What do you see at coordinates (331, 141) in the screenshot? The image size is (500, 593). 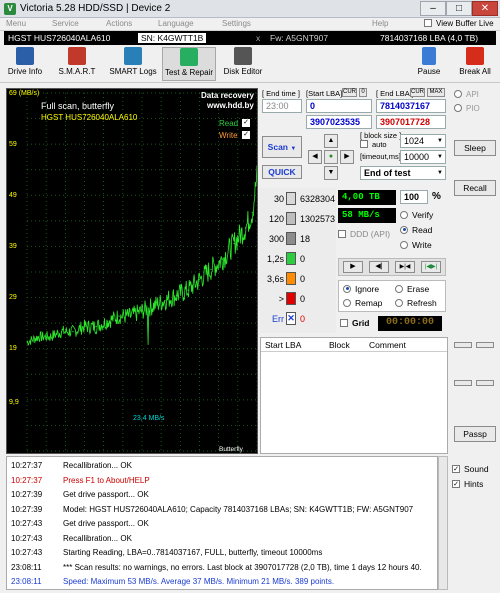 I see `arrow-up-icon: ▲` at bounding box center [331, 141].